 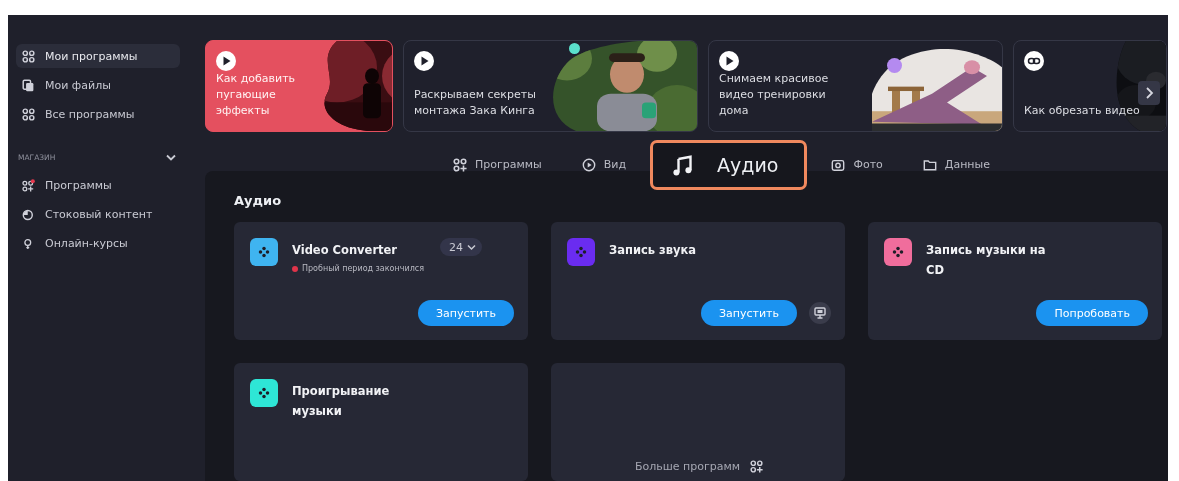 What do you see at coordinates (956, 164) in the screenshot?
I see `category-tab: Данные` at bounding box center [956, 164].